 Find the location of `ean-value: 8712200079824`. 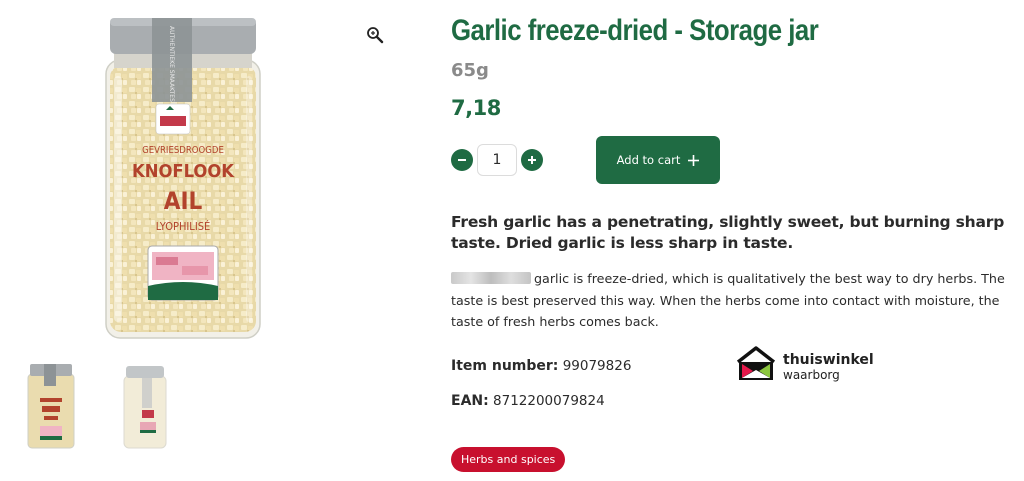

ean-value: 8712200079824 is located at coordinates (549, 401).